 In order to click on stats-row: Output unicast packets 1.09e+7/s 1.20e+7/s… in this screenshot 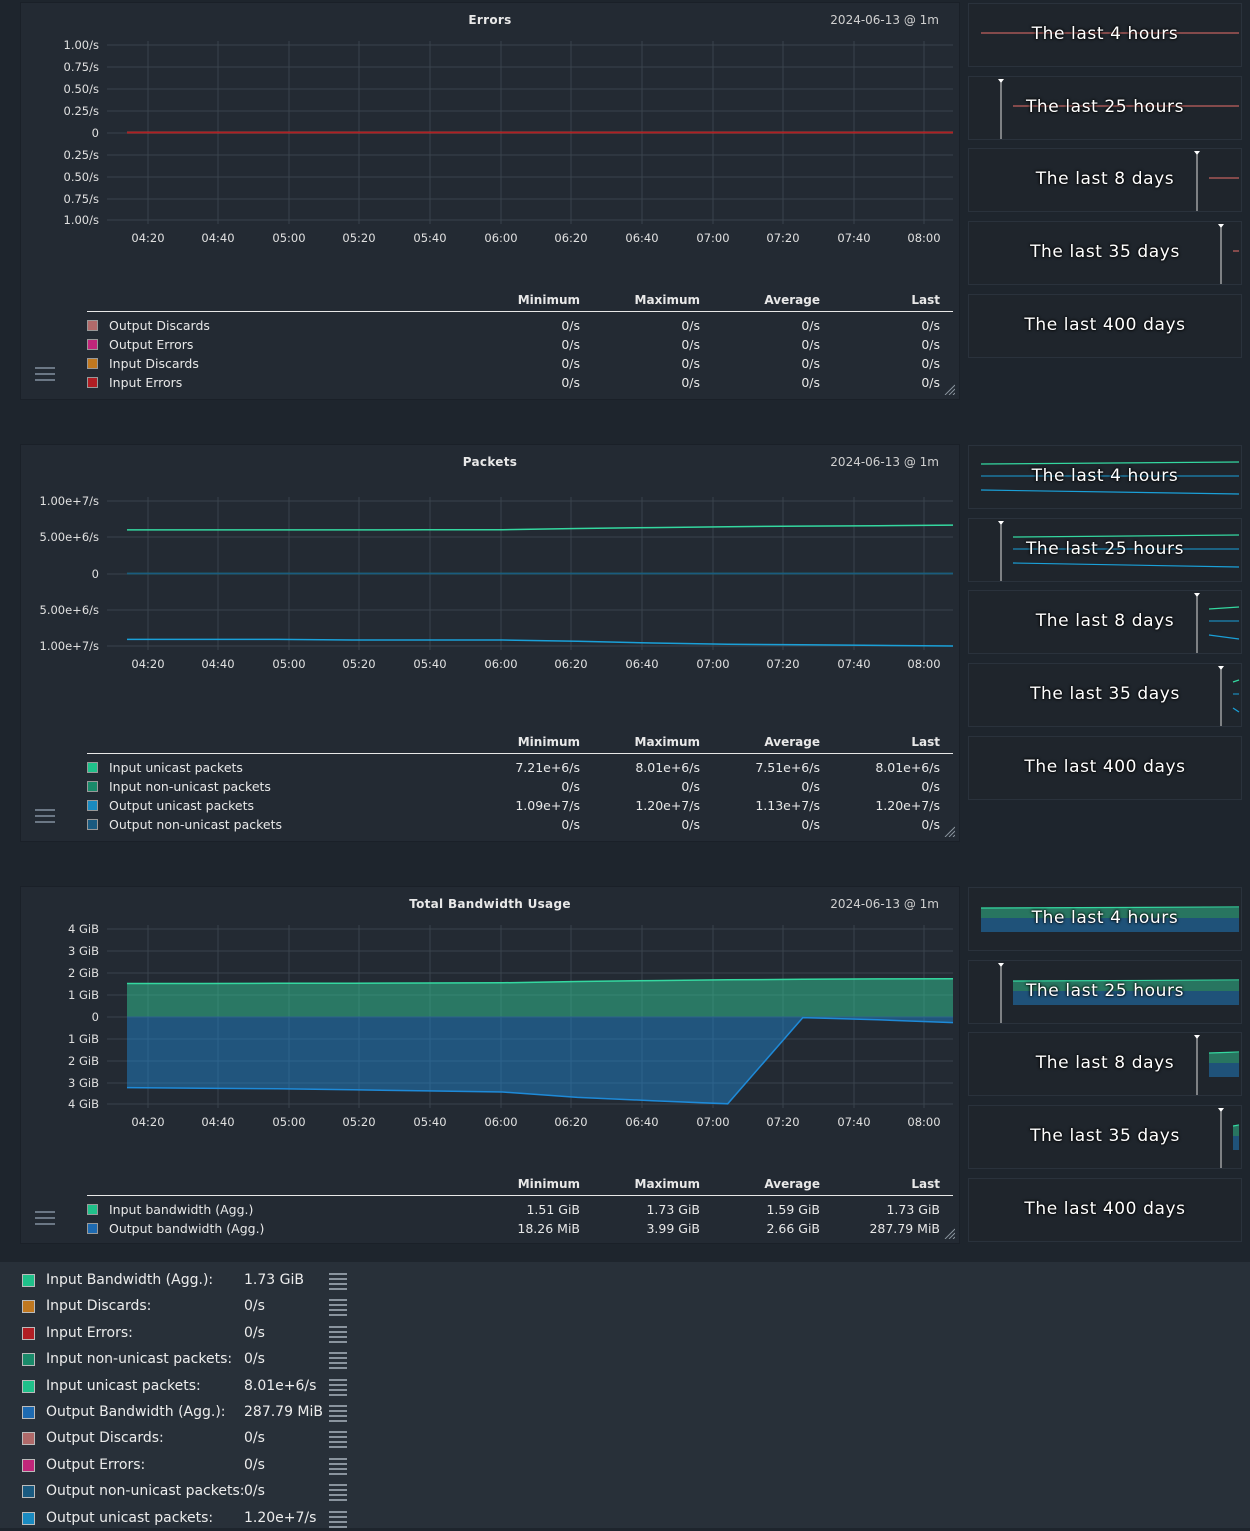, I will do `click(520, 805)`.